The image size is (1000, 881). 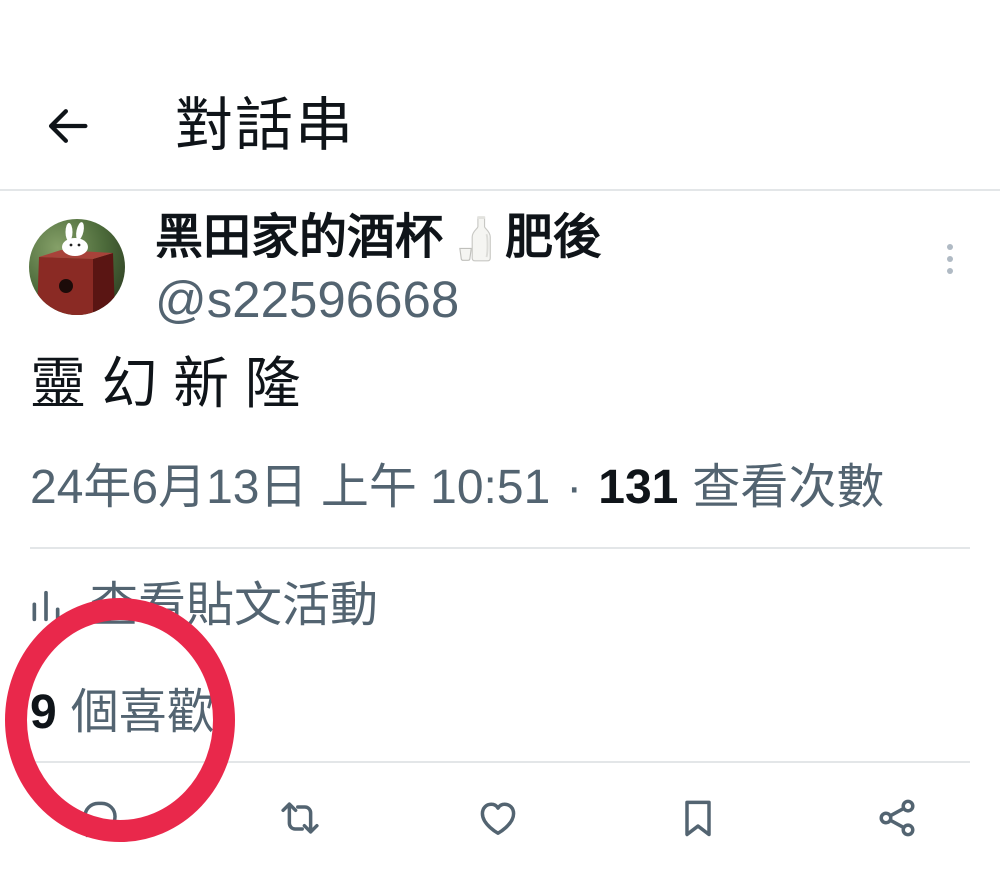 I want to click on display-name-suffix: 肥後, so click(x=553, y=237).